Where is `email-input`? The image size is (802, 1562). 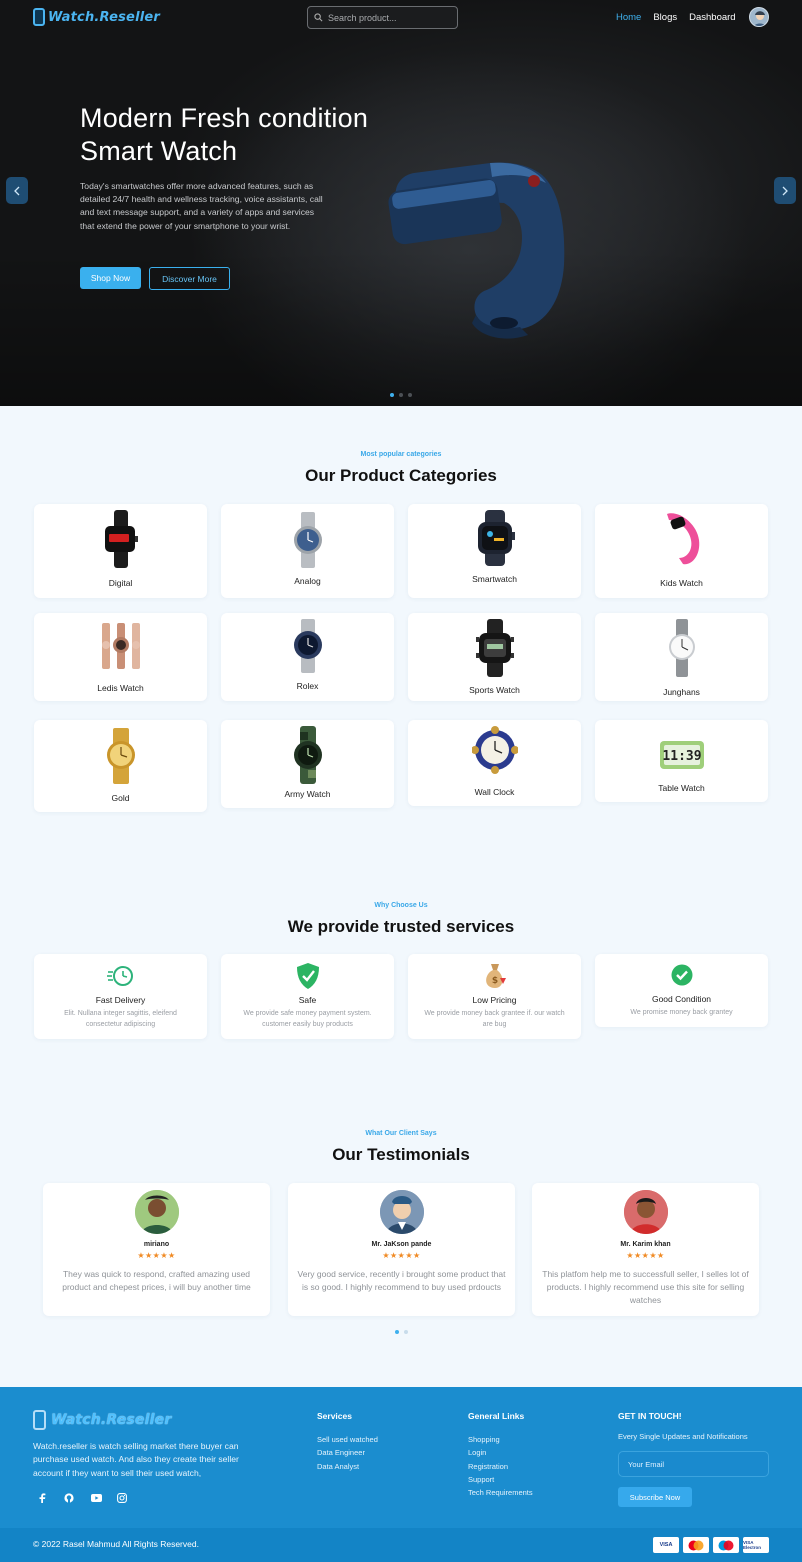
email-input is located at coordinates (693, 1464).